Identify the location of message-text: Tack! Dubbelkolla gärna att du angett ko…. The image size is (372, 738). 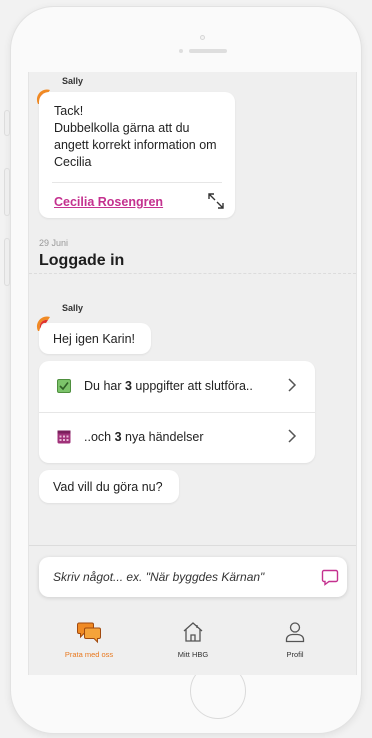
(135, 136).